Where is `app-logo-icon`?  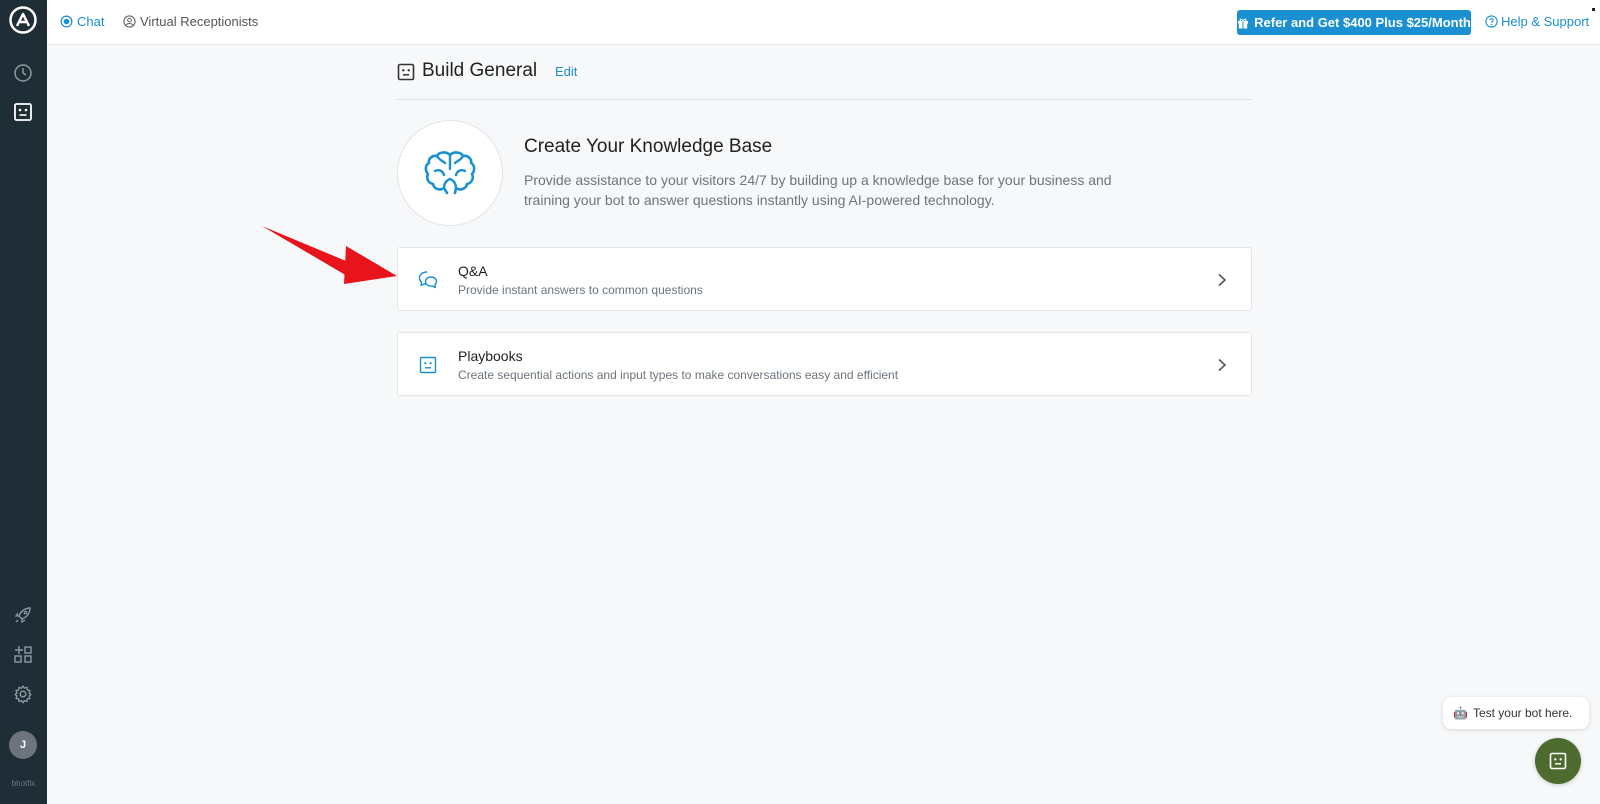 app-logo-icon is located at coordinates (23, 20).